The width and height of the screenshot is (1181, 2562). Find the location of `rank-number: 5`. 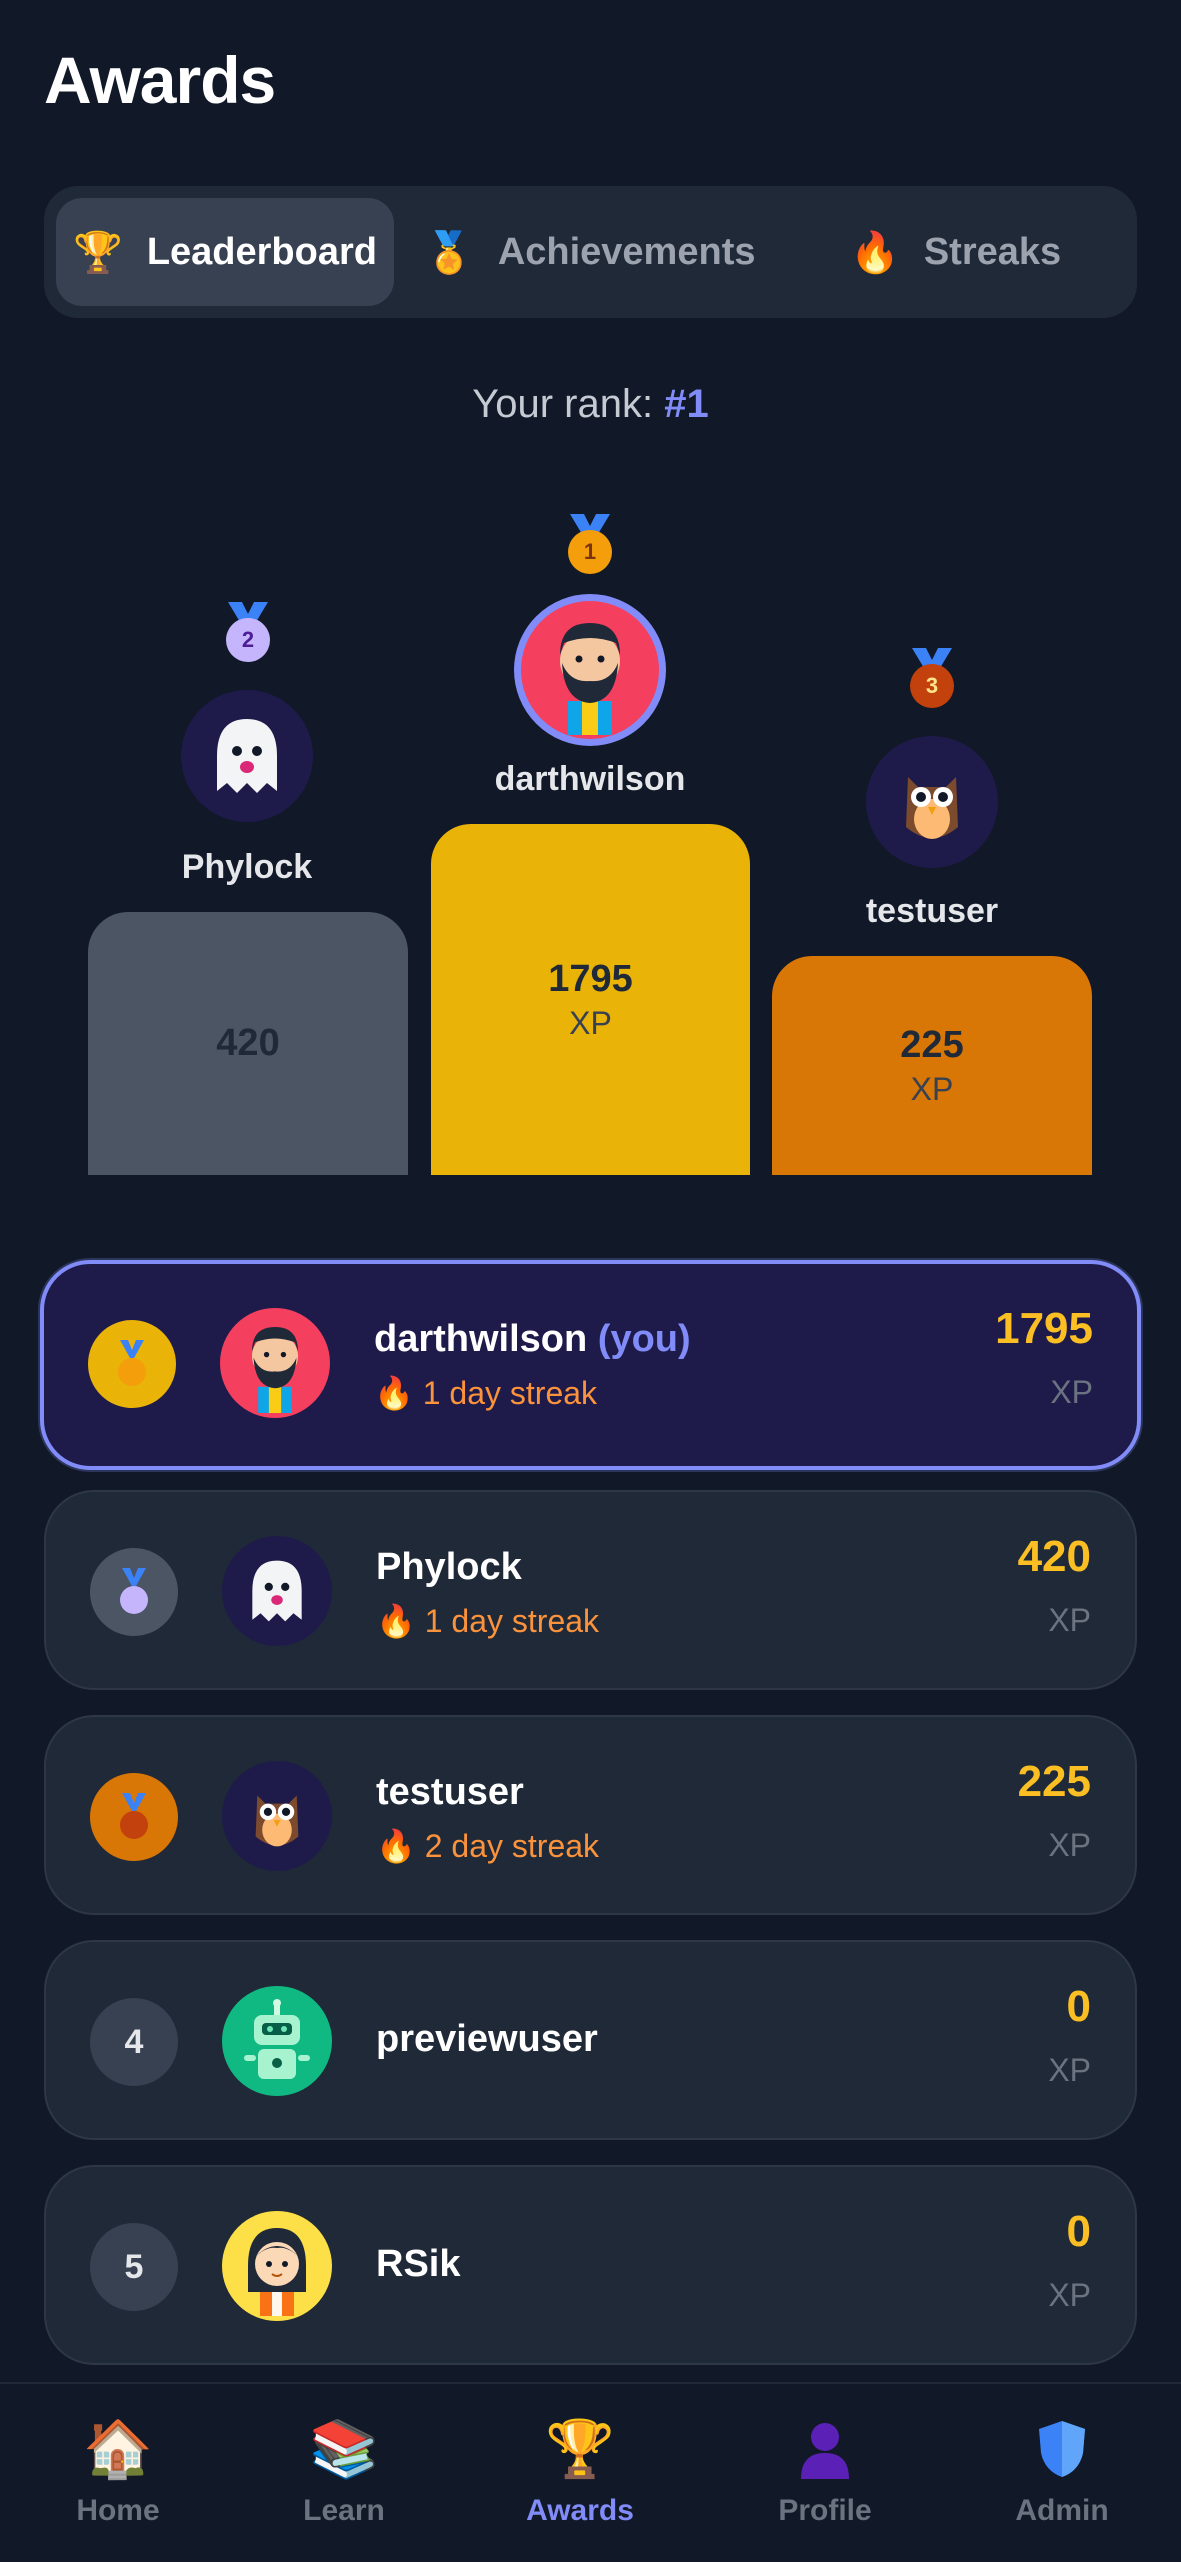

rank-number: 5 is located at coordinates (134, 2267).